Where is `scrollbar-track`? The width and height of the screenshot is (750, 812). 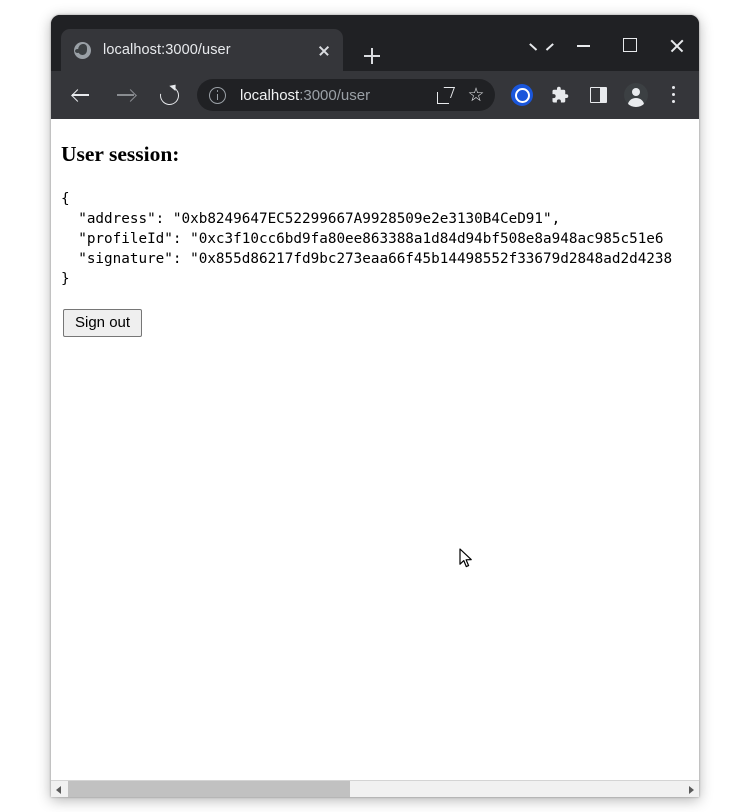
scrollbar-track is located at coordinates (375, 789).